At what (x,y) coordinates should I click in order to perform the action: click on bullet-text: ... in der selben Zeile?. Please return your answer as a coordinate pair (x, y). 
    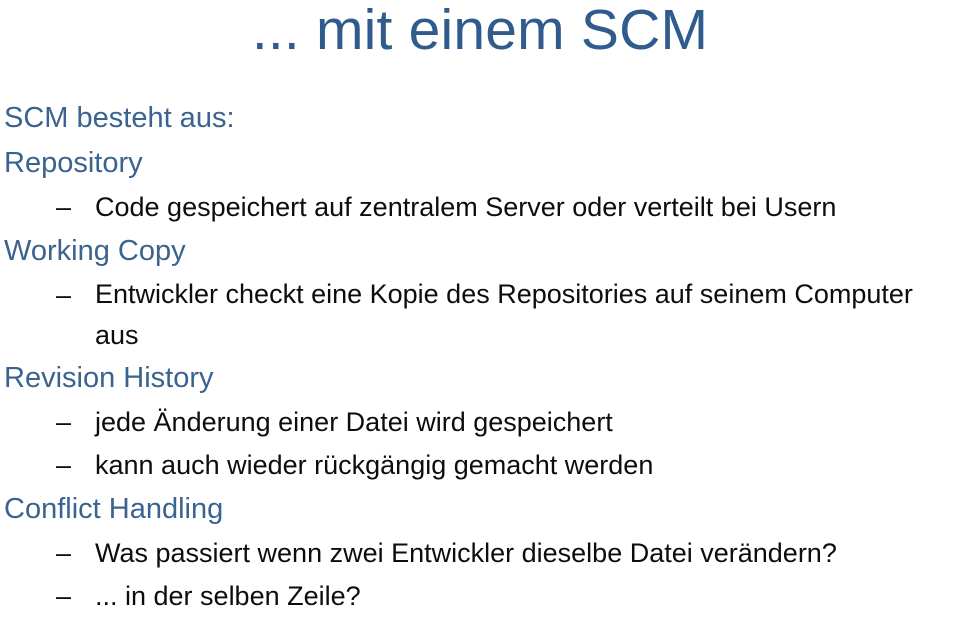
    Looking at the image, I should click on (228, 596).